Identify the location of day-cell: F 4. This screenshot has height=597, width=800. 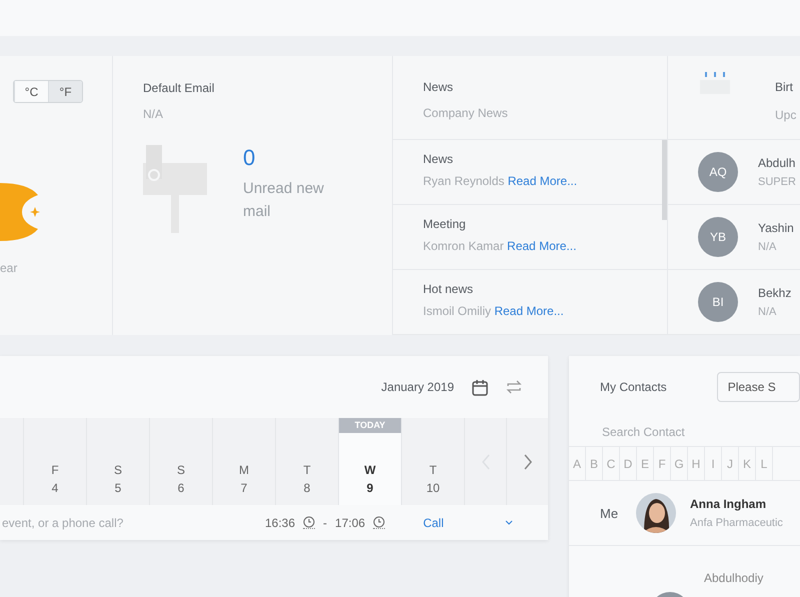
(54, 461).